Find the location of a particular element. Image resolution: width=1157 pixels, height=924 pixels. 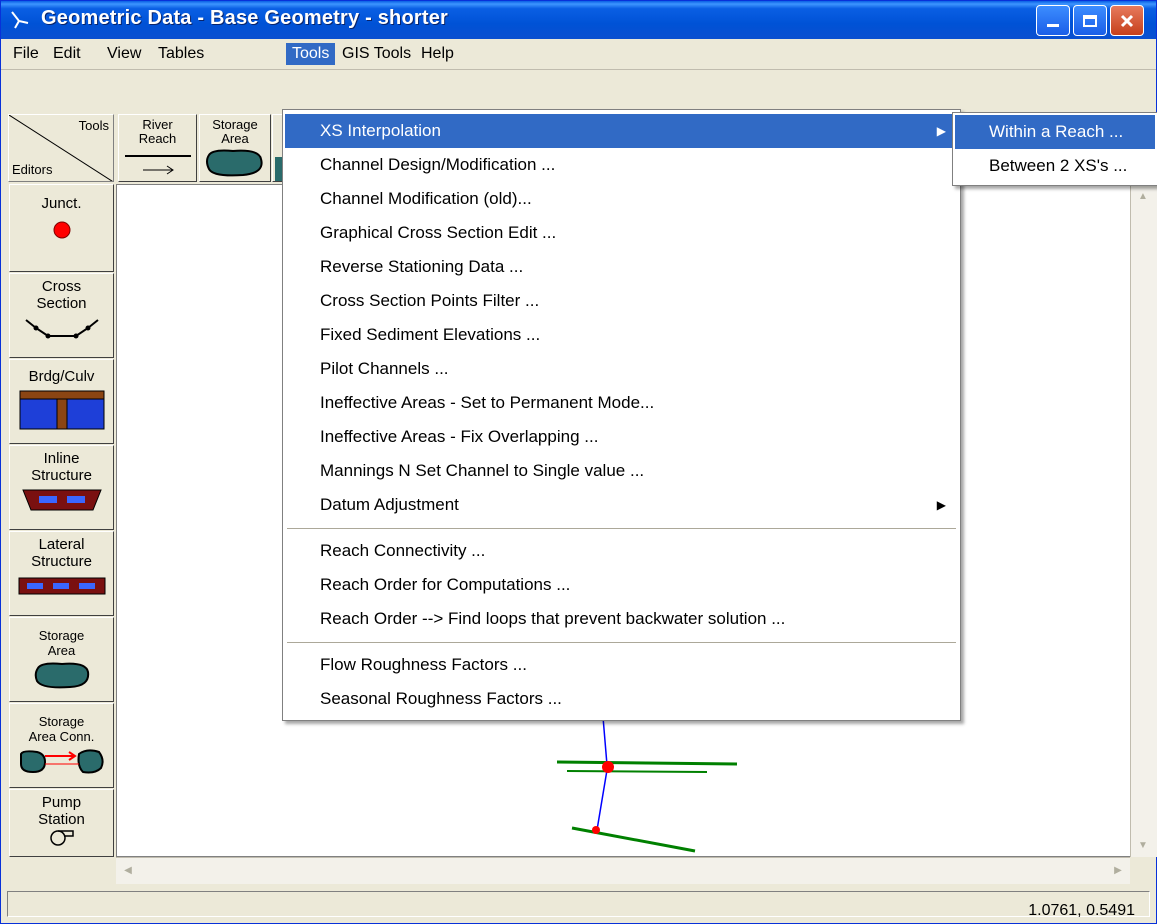

window-title: Geometric Data - Base Geometry - shorter is located at coordinates (245, 18).